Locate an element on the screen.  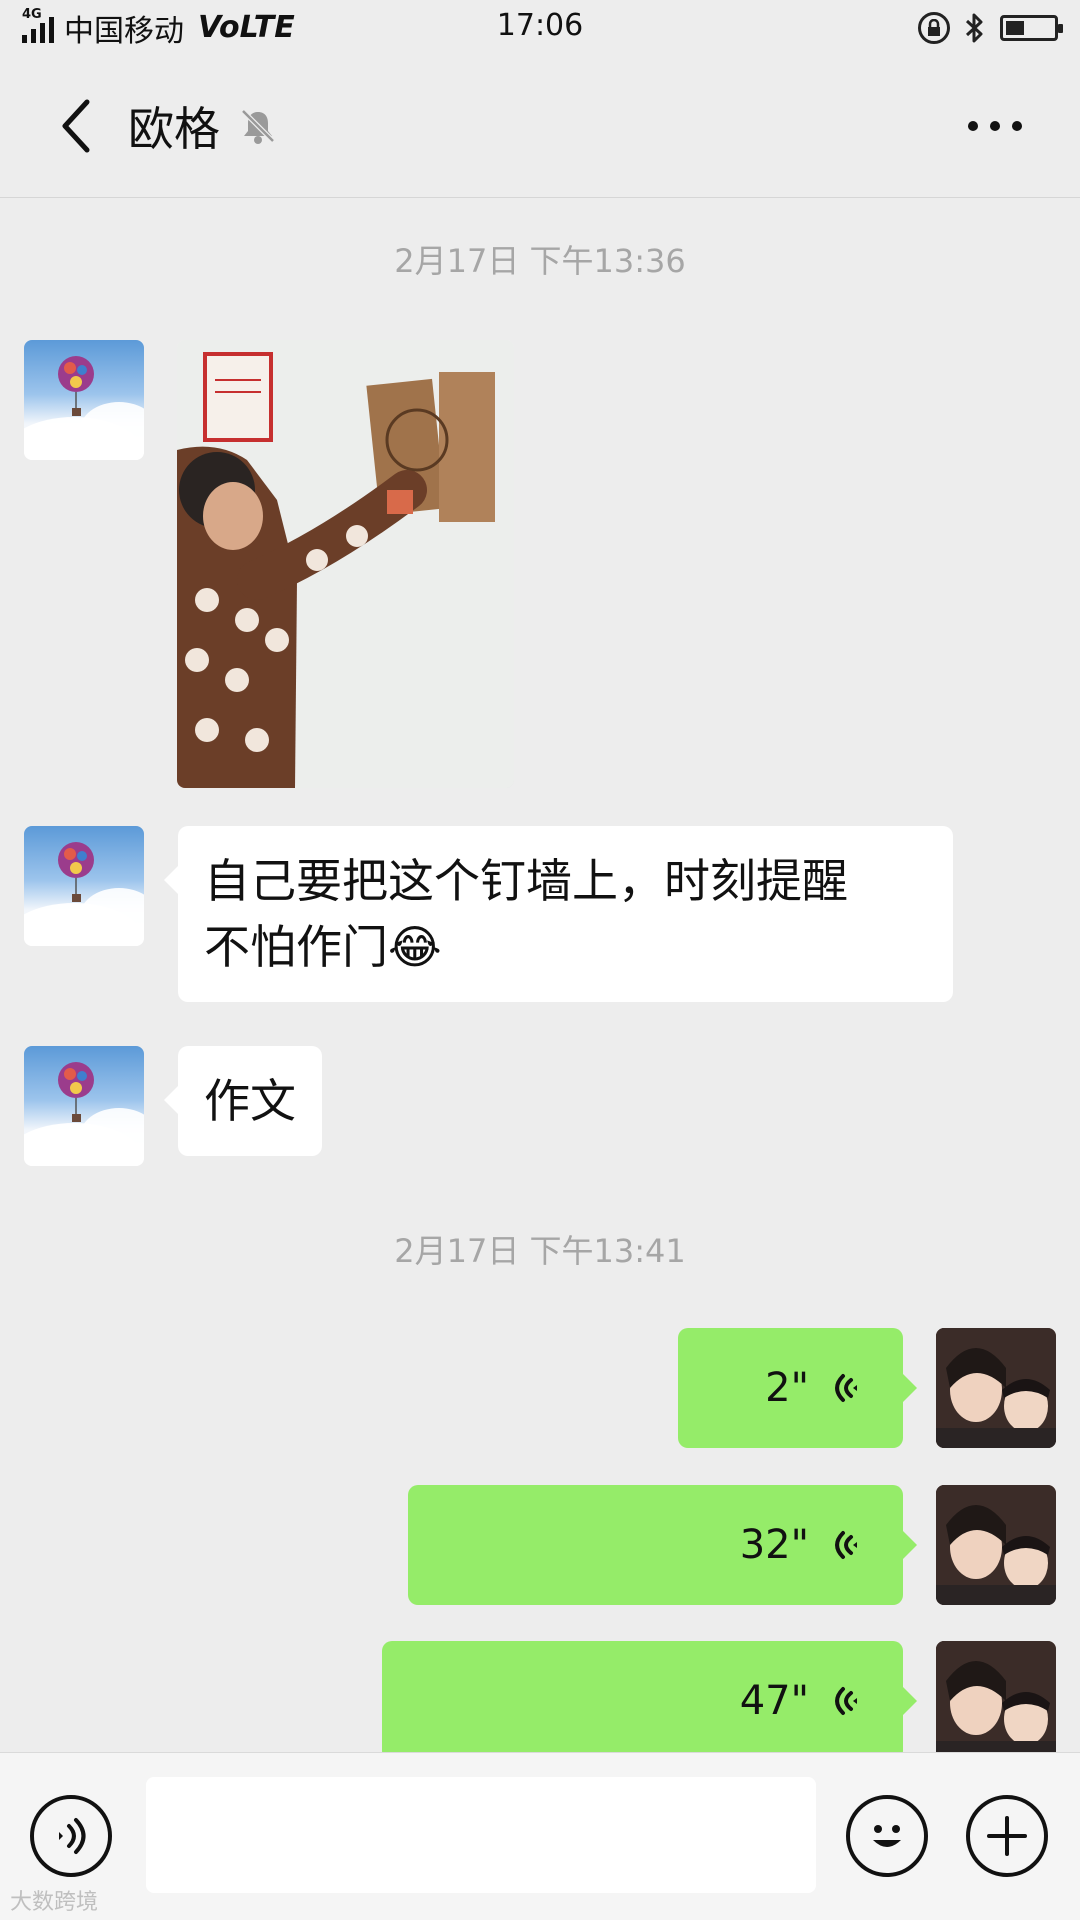
more-options-button is located at coordinates (995, 126).